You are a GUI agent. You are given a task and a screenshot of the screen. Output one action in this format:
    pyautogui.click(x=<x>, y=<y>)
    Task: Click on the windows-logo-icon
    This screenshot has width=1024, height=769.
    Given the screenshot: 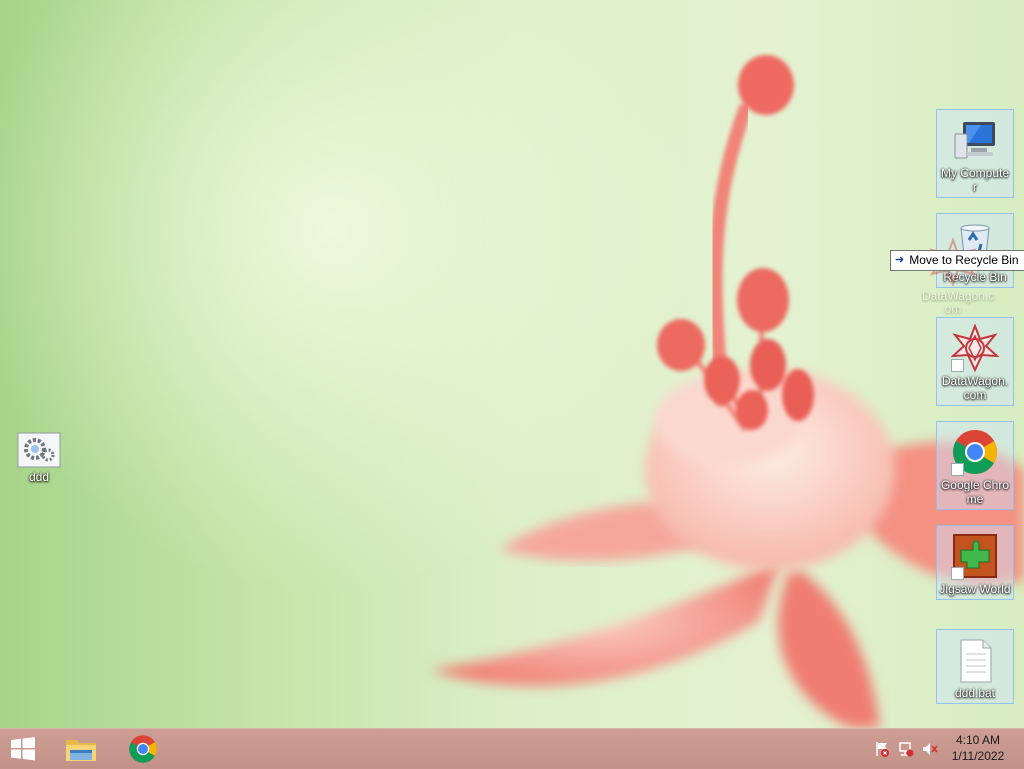 What is the action you would take?
    pyautogui.click(x=23, y=749)
    